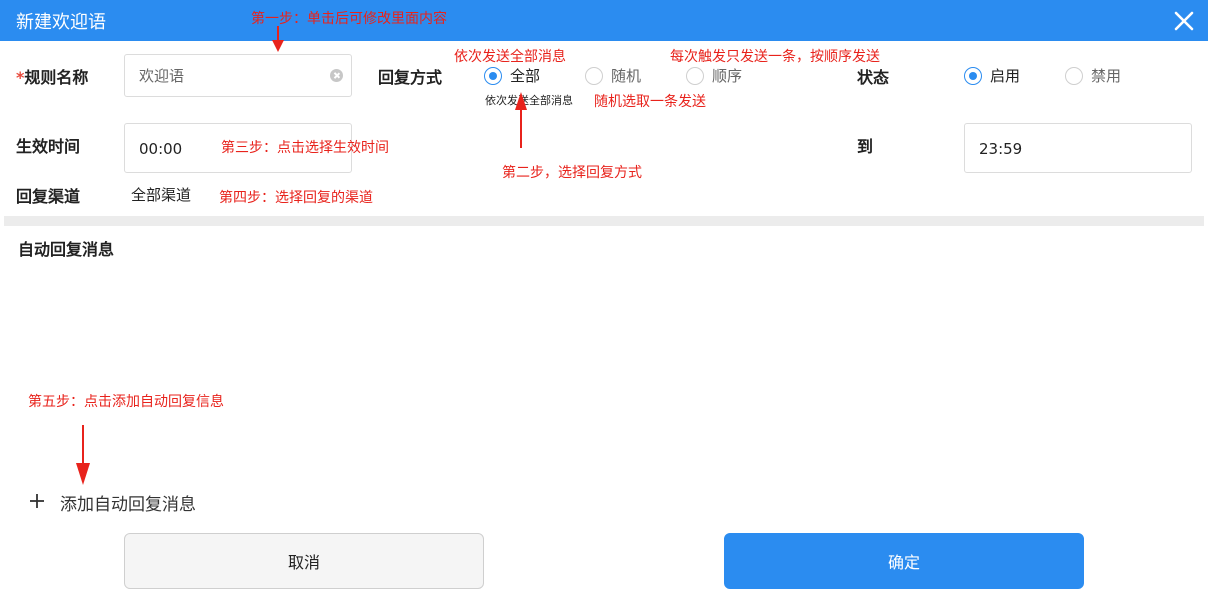 This screenshot has width=1208, height=598. Describe the element at coordinates (349, 19) in the screenshot. I see `annotation-step1: 第一步：单击后可修改里面内容` at that location.